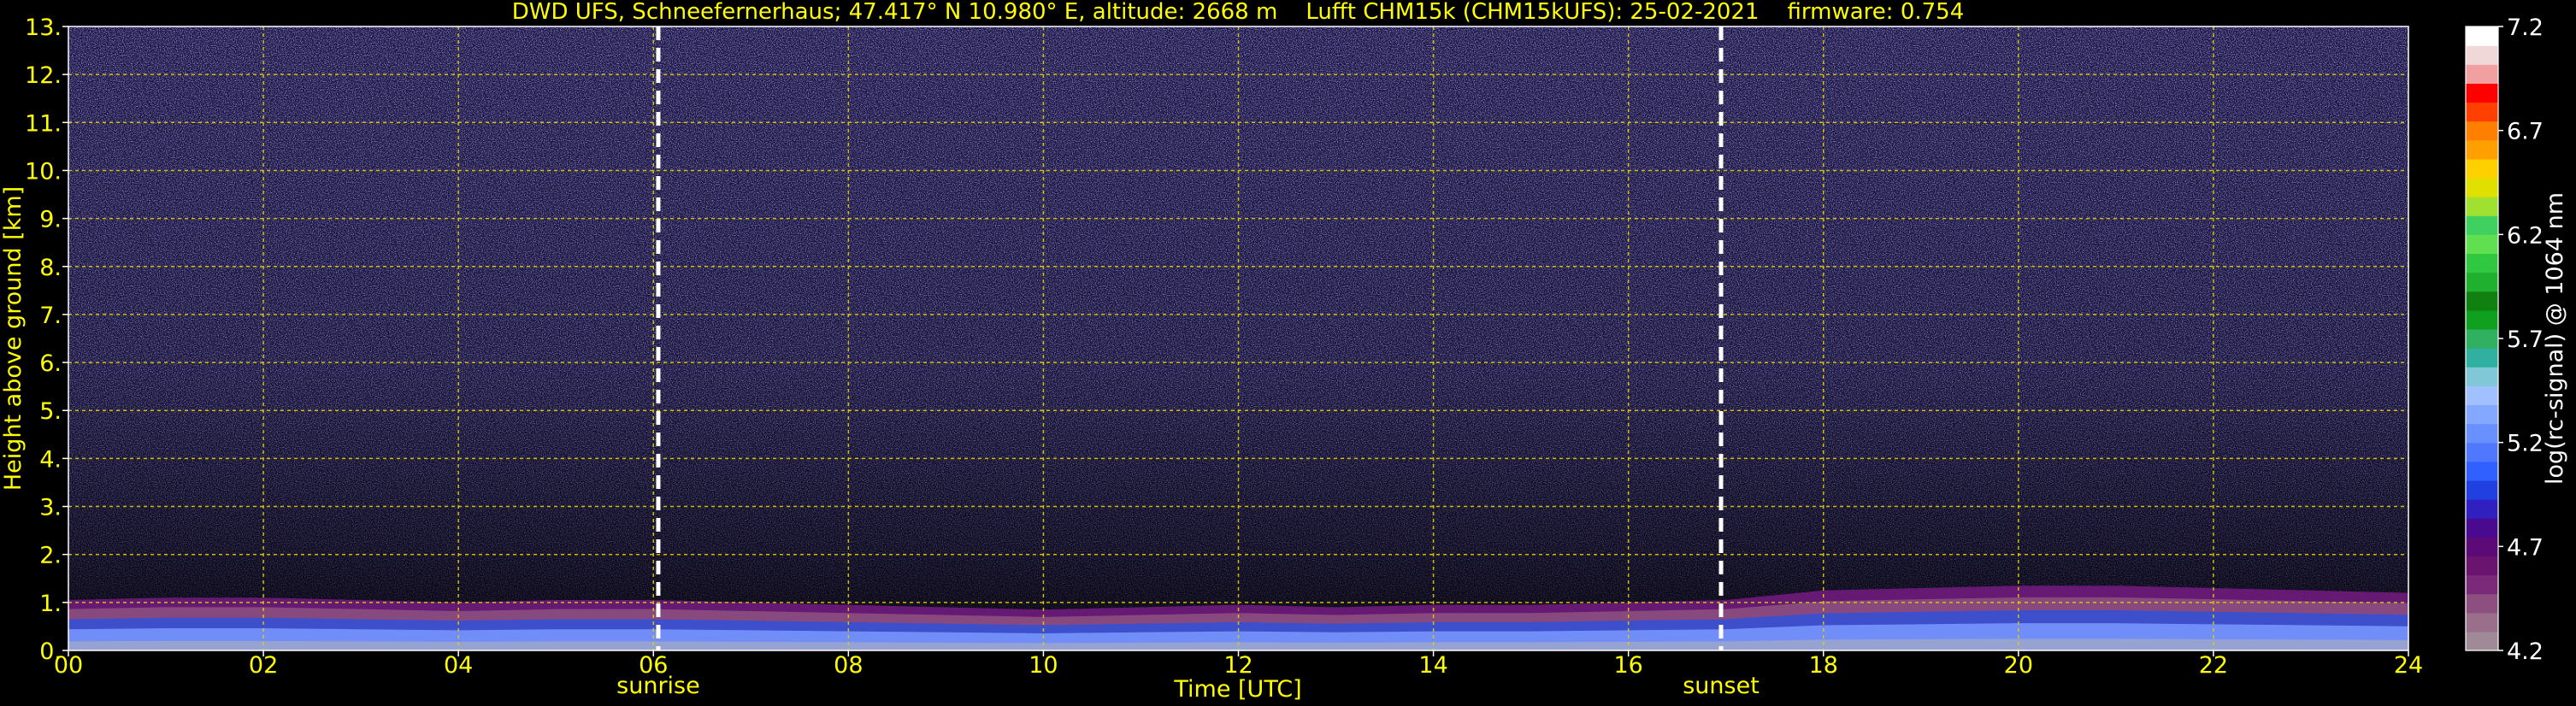 The height and width of the screenshot is (706, 2576). What do you see at coordinates (263, 665) in the screenshot?
I see `x-tick-label: 02` at bounding box center [263, 665].